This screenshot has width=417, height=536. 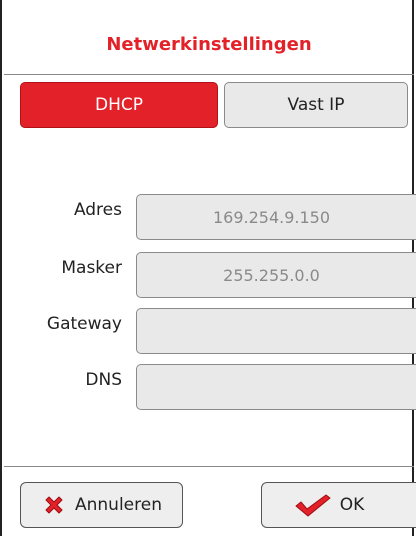 I want to click on dns-label: DNS, so click(x=103, y=380).